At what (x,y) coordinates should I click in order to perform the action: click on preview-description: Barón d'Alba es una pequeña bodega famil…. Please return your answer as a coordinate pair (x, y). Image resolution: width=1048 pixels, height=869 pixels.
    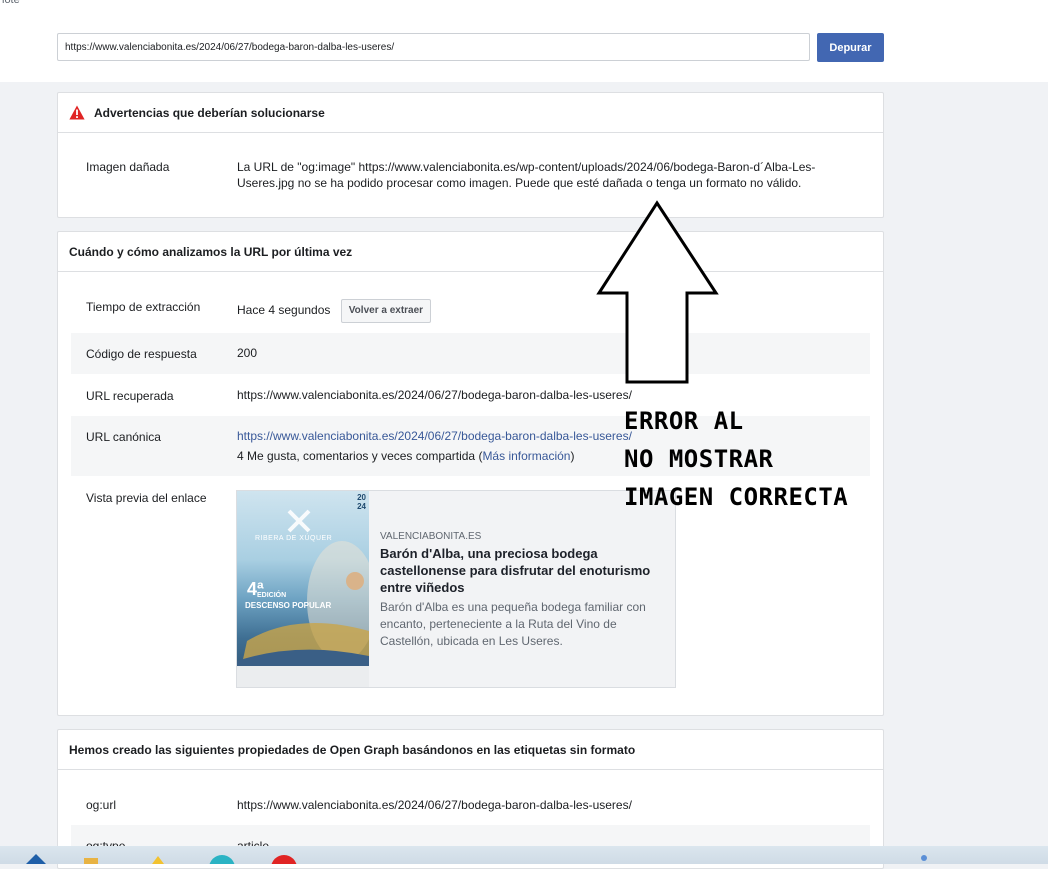
    Looking at the image, I should click on (513, 624).